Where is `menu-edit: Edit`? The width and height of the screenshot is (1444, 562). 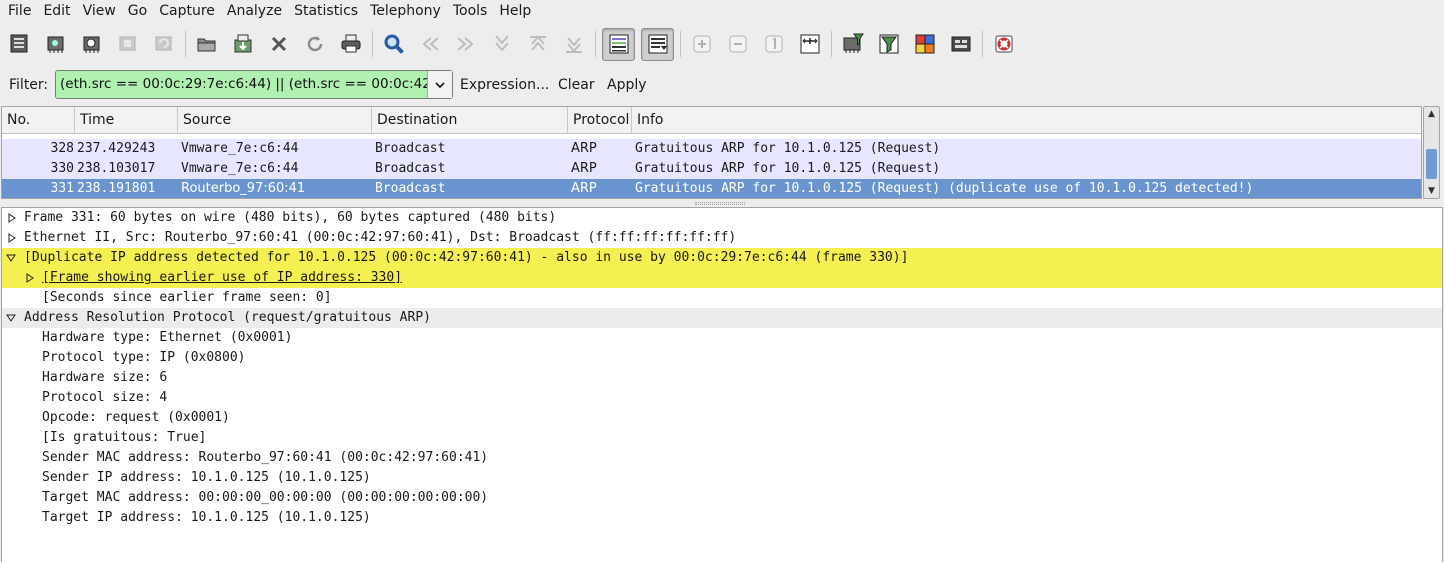 menu-edit: Edit is located at coordinates (56, 11).